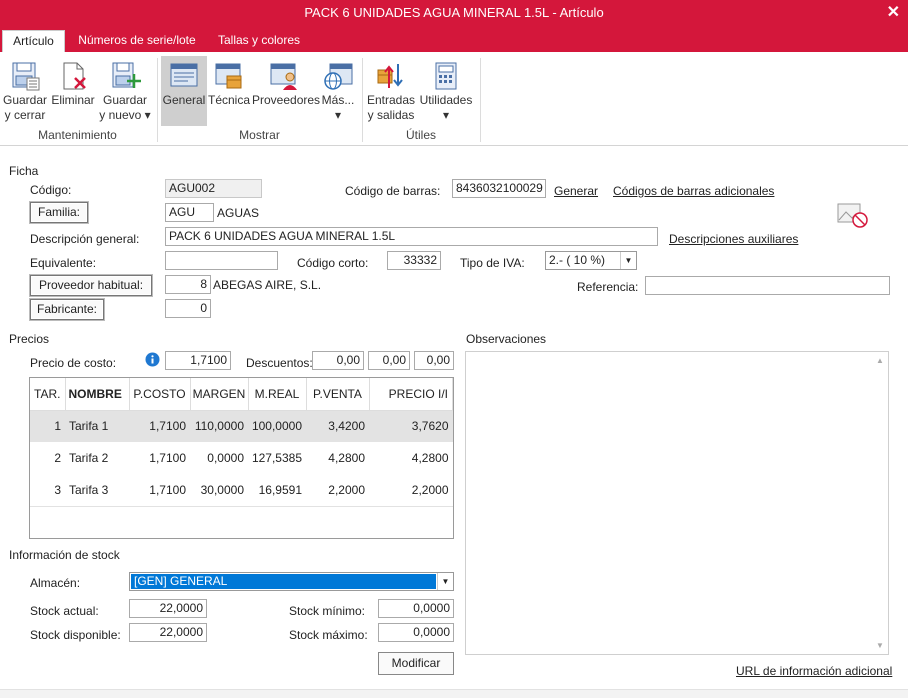 Image resolution: width=908 pixels, height=698 pixels. What do you see at coordinates (434, 360) in the screenshot?
I see `descuento-3-field: 0,00` at bounding box center [434, 360].